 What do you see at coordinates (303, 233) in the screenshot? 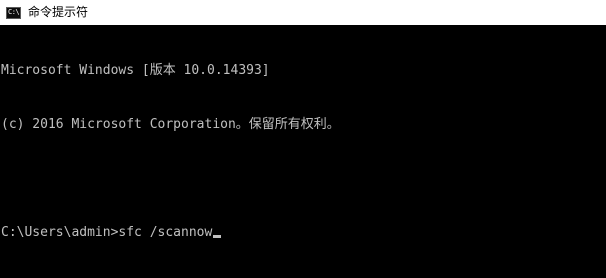
I see `console-line-prompt: C:\Users\admin>sfc /scannow` at bounding box center [303, 233].